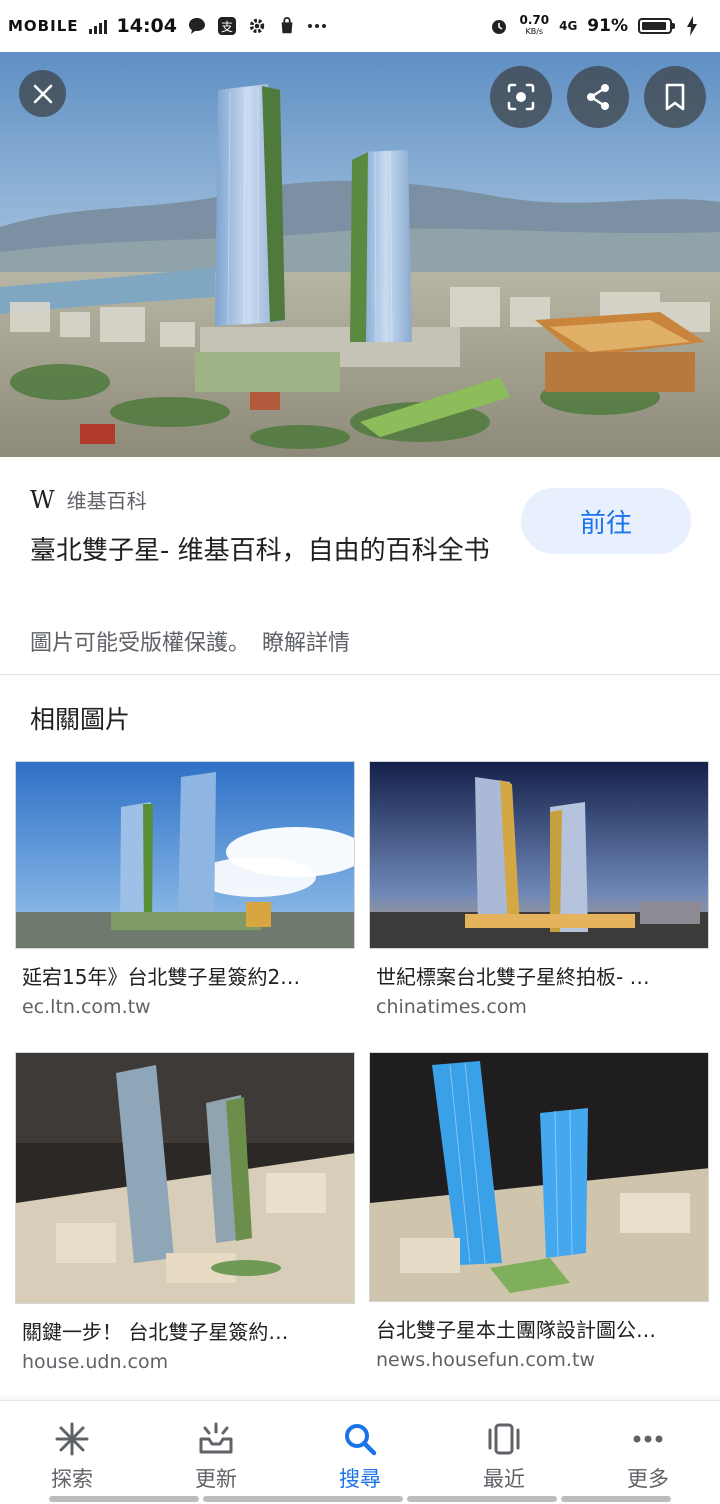  I want to click on related-image-card: 延宕15年》台北雙子星簽約2… ec.ltn.com.tw, so click(185, 889).